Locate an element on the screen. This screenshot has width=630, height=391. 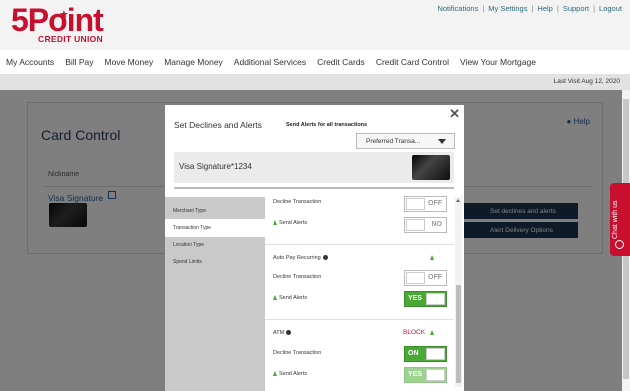
toggle-text: NO is located at coordinates (437, 224).